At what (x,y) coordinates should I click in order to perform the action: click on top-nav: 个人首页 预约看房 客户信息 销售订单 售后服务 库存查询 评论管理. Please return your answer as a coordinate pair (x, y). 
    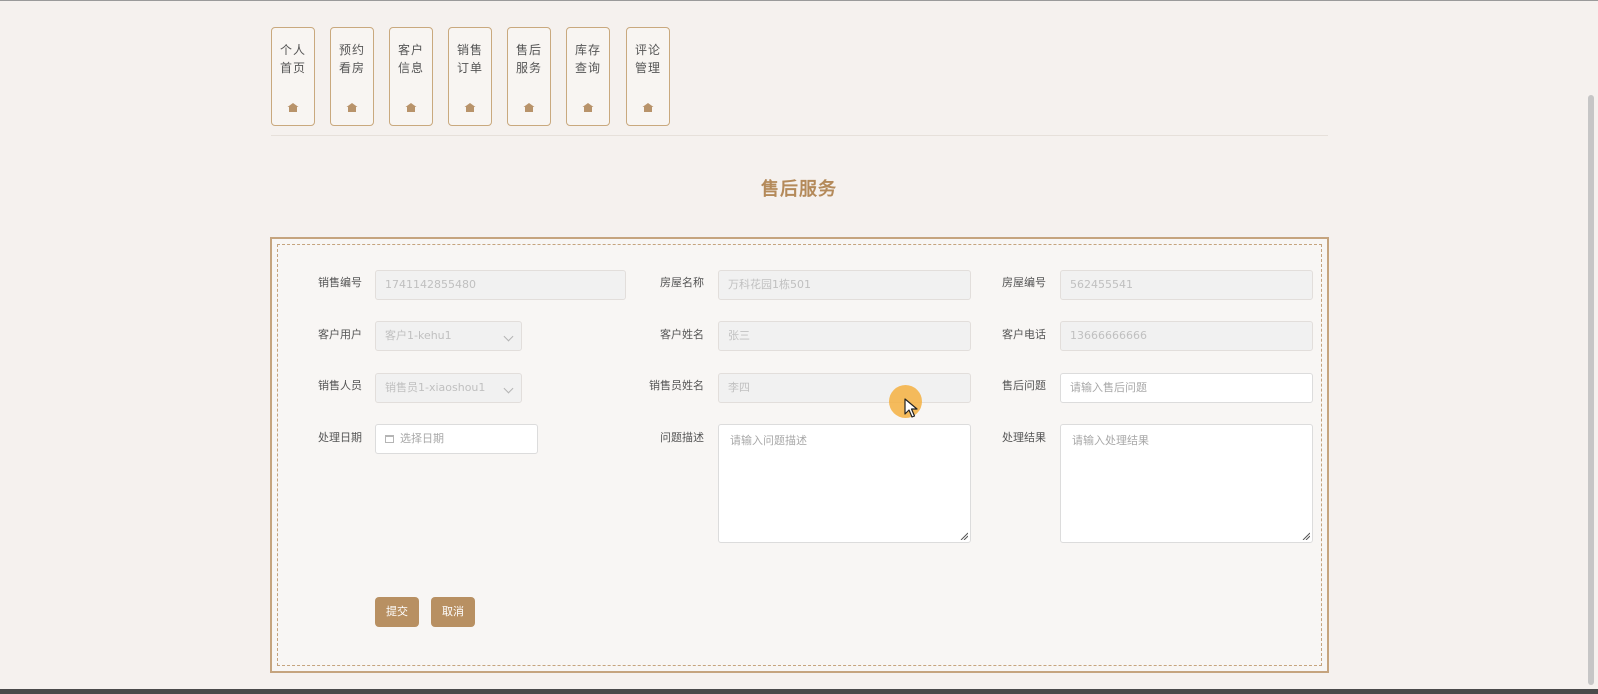
    Looking at the image, I should click on (801, 77).